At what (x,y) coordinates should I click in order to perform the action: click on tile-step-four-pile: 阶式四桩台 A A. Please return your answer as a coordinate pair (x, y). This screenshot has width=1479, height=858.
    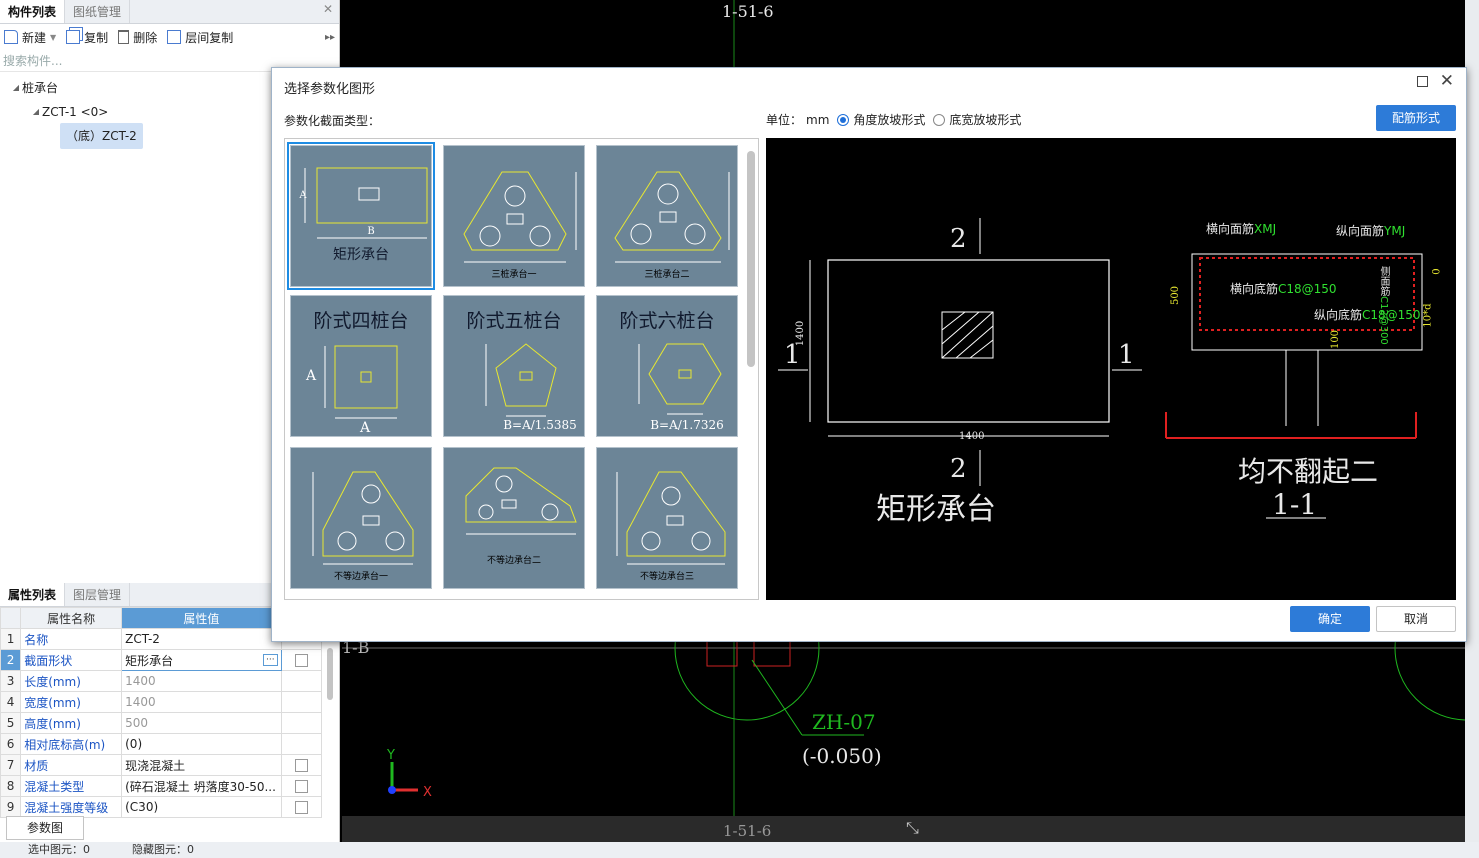
    Looking at the image, I should click on (361, 366).